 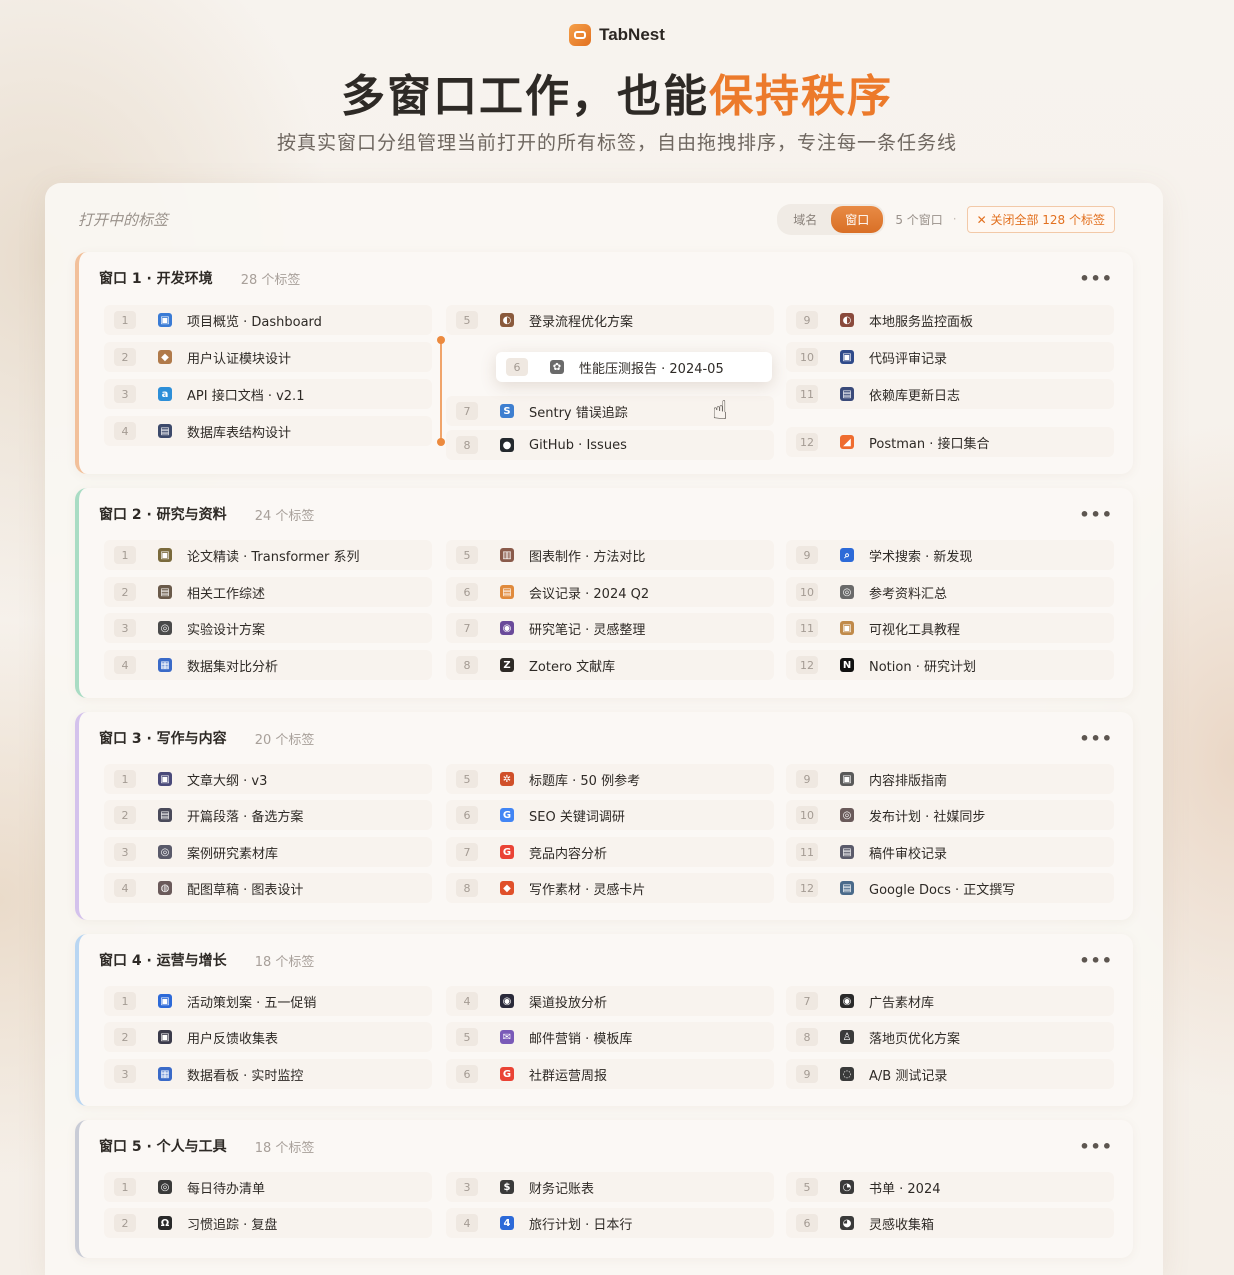 I want to click on tab-title: 社群运营周报, so click(x=568, y=1076).